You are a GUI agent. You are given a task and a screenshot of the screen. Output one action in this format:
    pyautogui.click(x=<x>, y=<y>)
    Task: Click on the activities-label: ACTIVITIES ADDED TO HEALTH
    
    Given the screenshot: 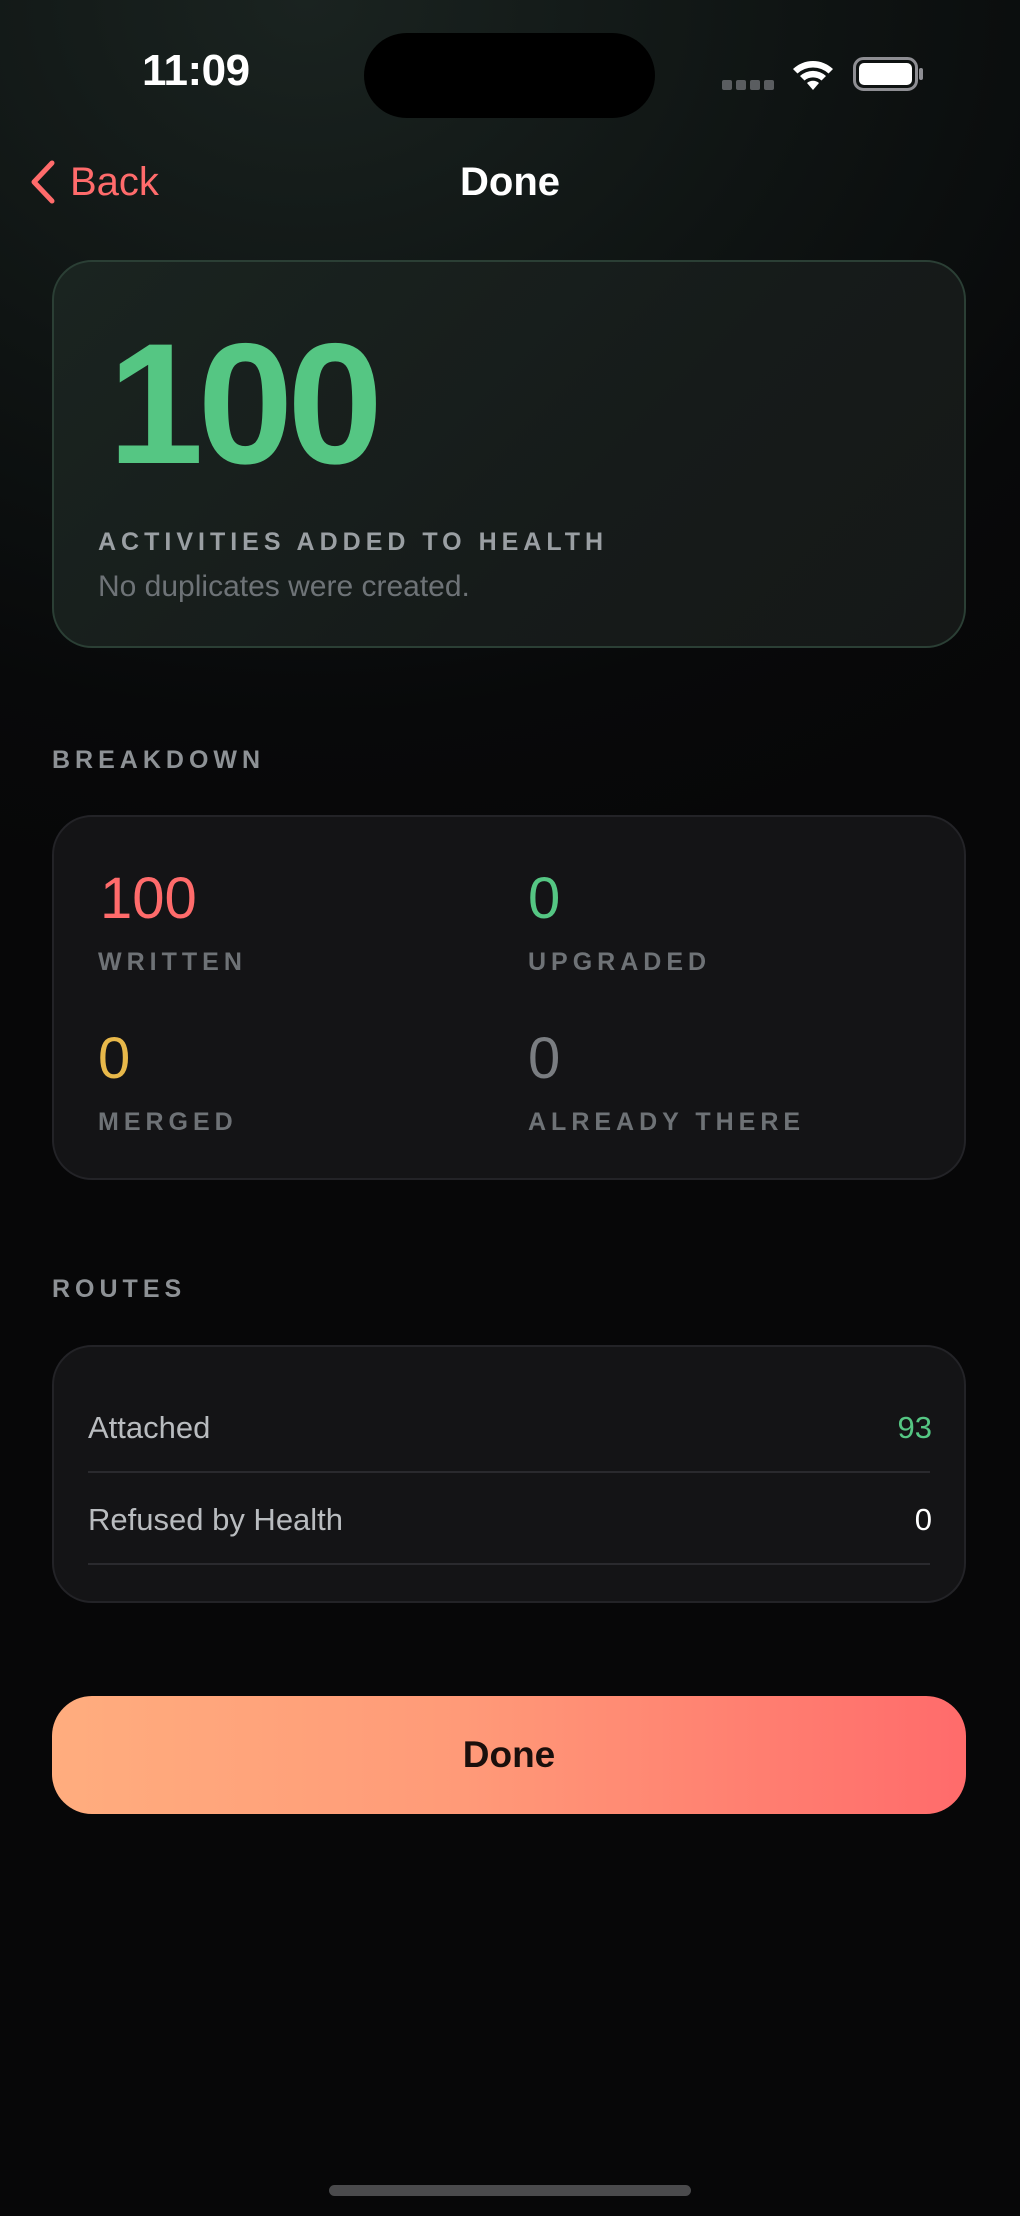 What is the action you would take?
    pyautogui.click(x=353, y=542)
    